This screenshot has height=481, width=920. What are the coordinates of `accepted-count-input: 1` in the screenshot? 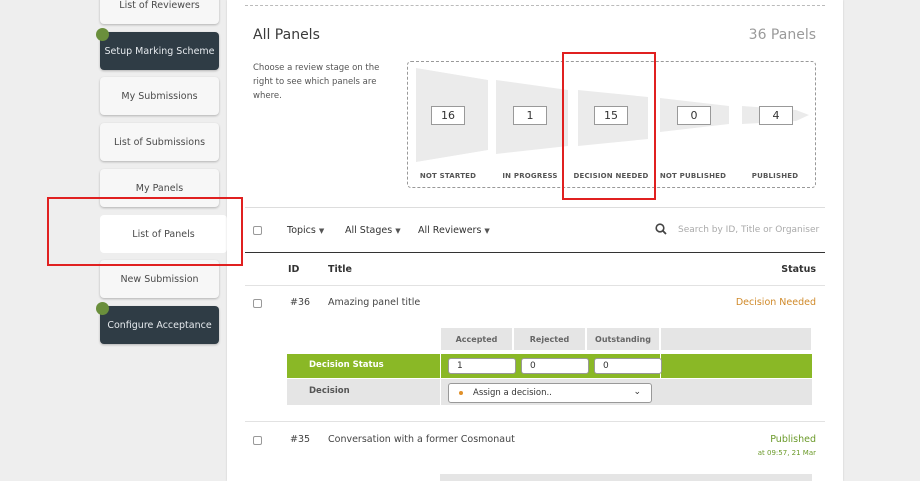 It's located at (482, 366).